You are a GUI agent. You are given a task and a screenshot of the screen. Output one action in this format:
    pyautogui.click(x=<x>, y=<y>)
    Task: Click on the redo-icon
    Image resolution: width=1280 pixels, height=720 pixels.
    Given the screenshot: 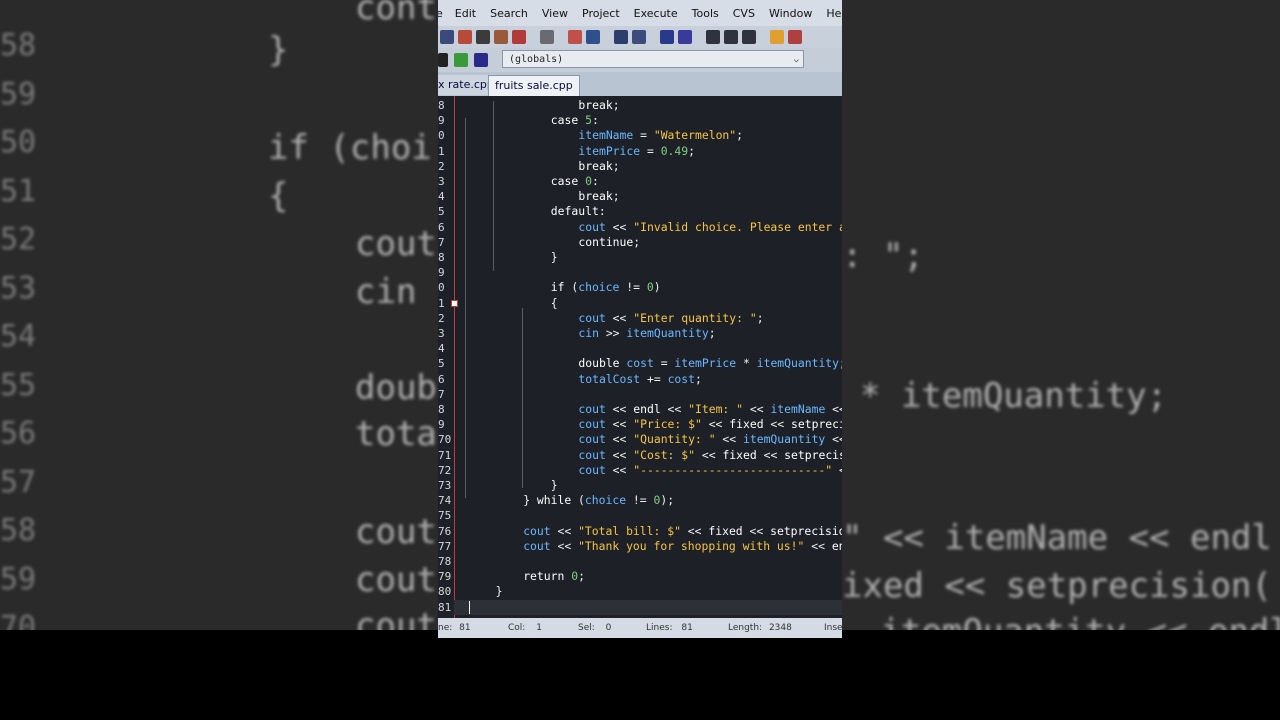 What is the action you would take?
    pyautogui.click(x=593, y=37)
    